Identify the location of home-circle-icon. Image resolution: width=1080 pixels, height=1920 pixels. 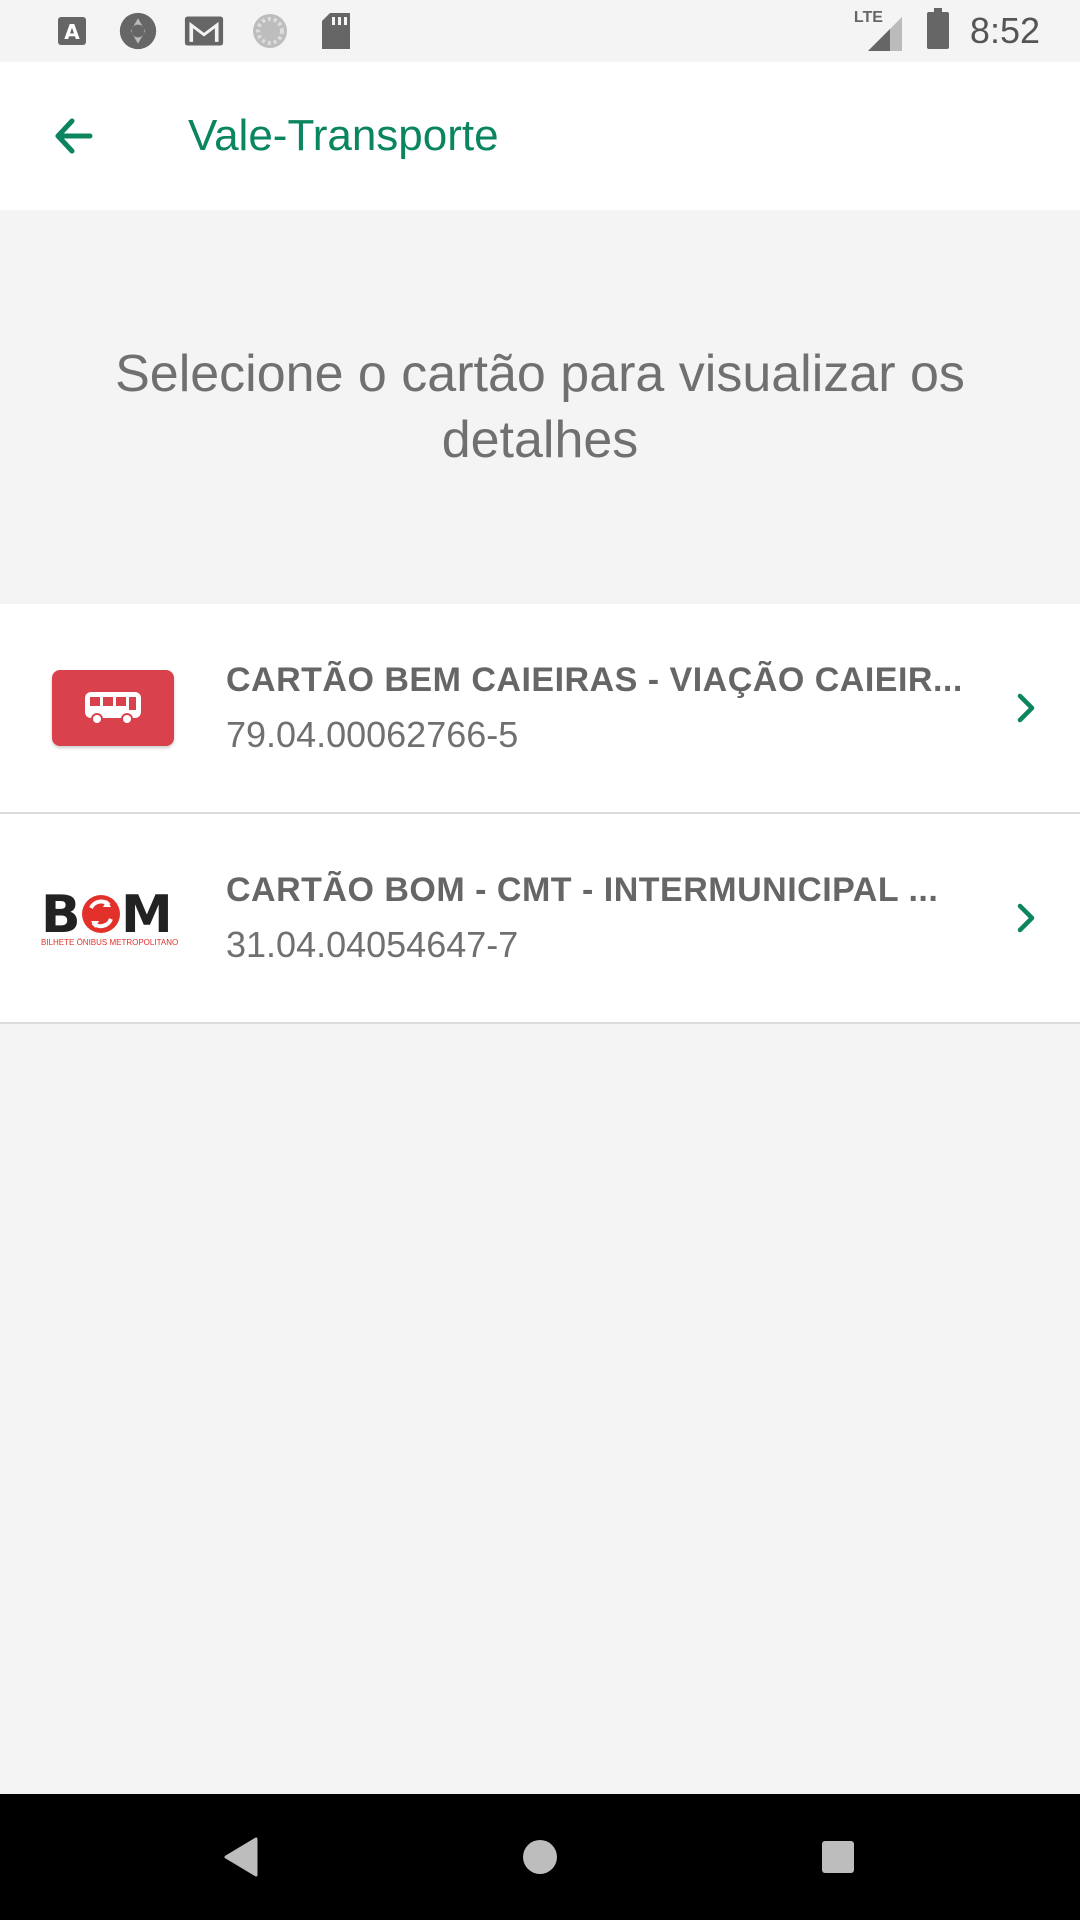
(540, 1857).